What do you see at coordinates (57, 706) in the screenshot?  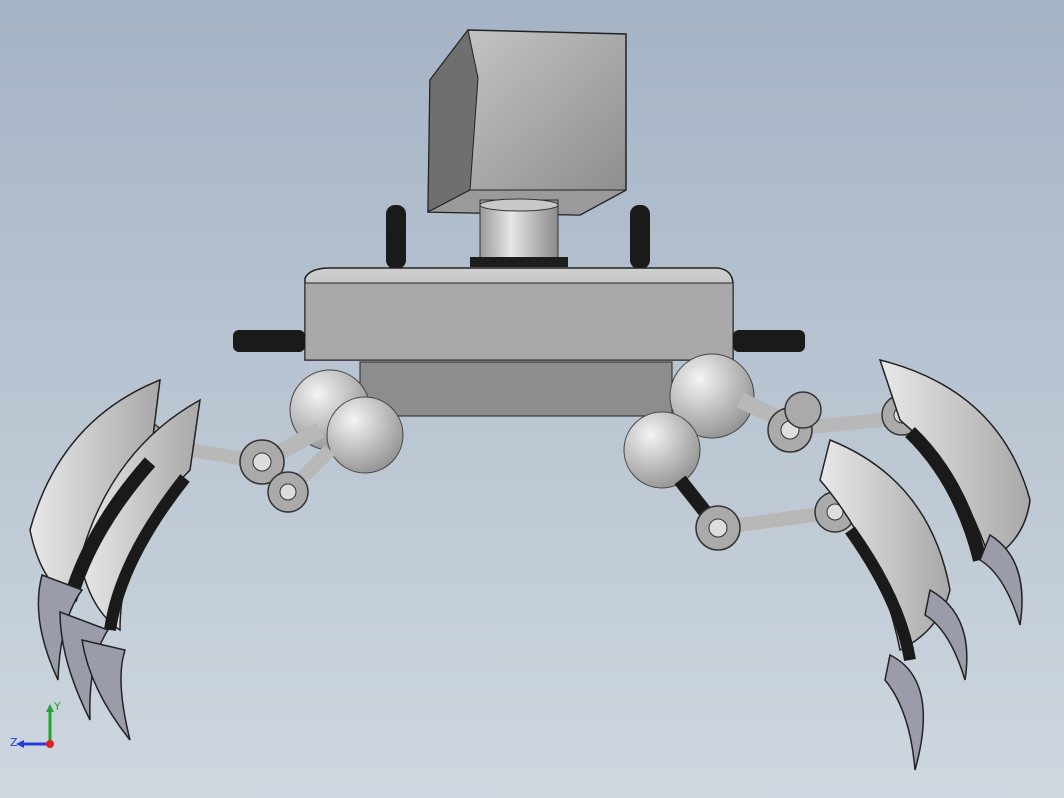 I see `y-axis-label: Y` at bounding box center [57, 706].